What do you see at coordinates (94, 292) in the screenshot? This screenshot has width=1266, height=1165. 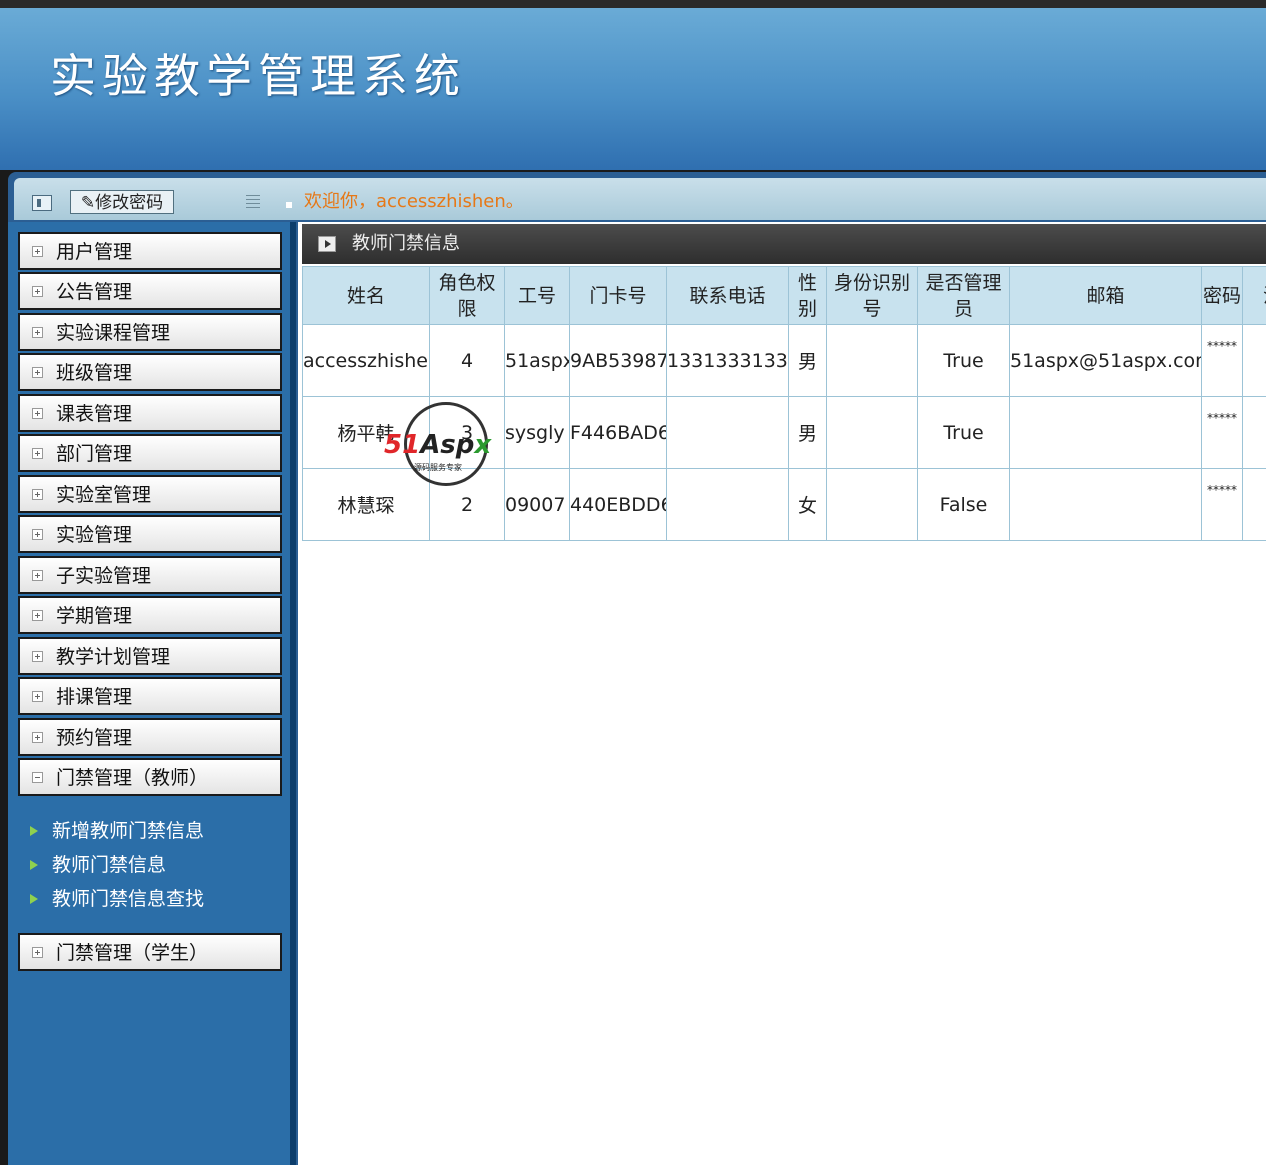 I see `sidebar-item-label: 公告管理` at bounding box center [94, 292].